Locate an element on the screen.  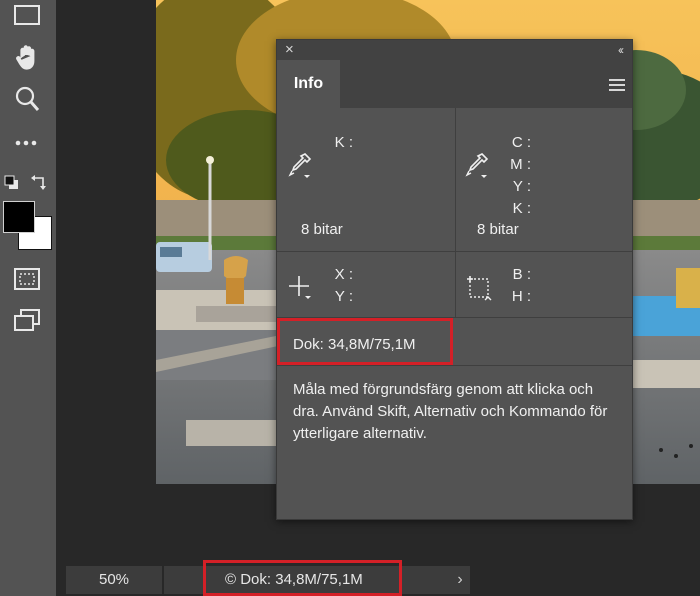
doc-info-text: © Dok: 34,8M/75,1M is located at coordinates (294, 579).